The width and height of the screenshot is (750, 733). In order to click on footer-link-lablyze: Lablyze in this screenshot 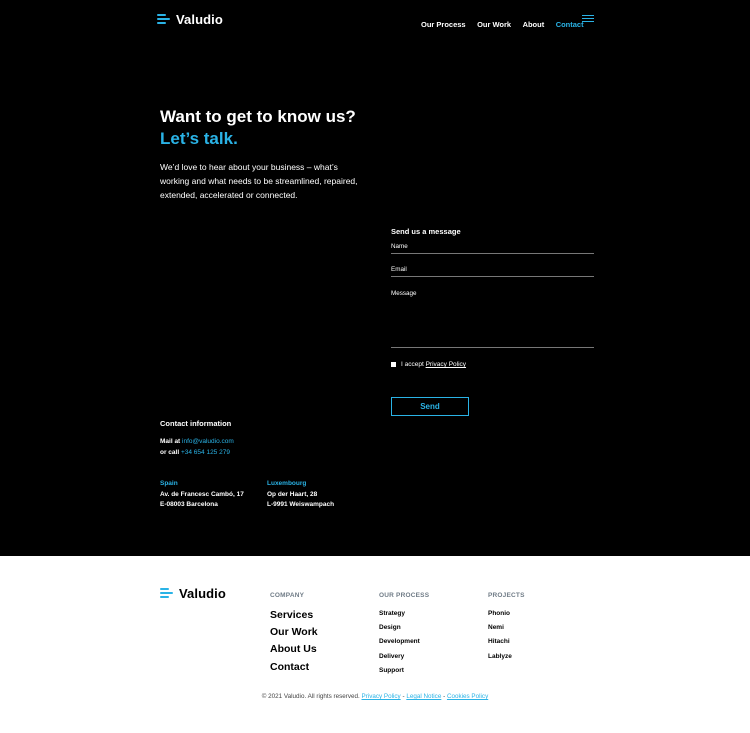, I will do `click(506, 657)`.